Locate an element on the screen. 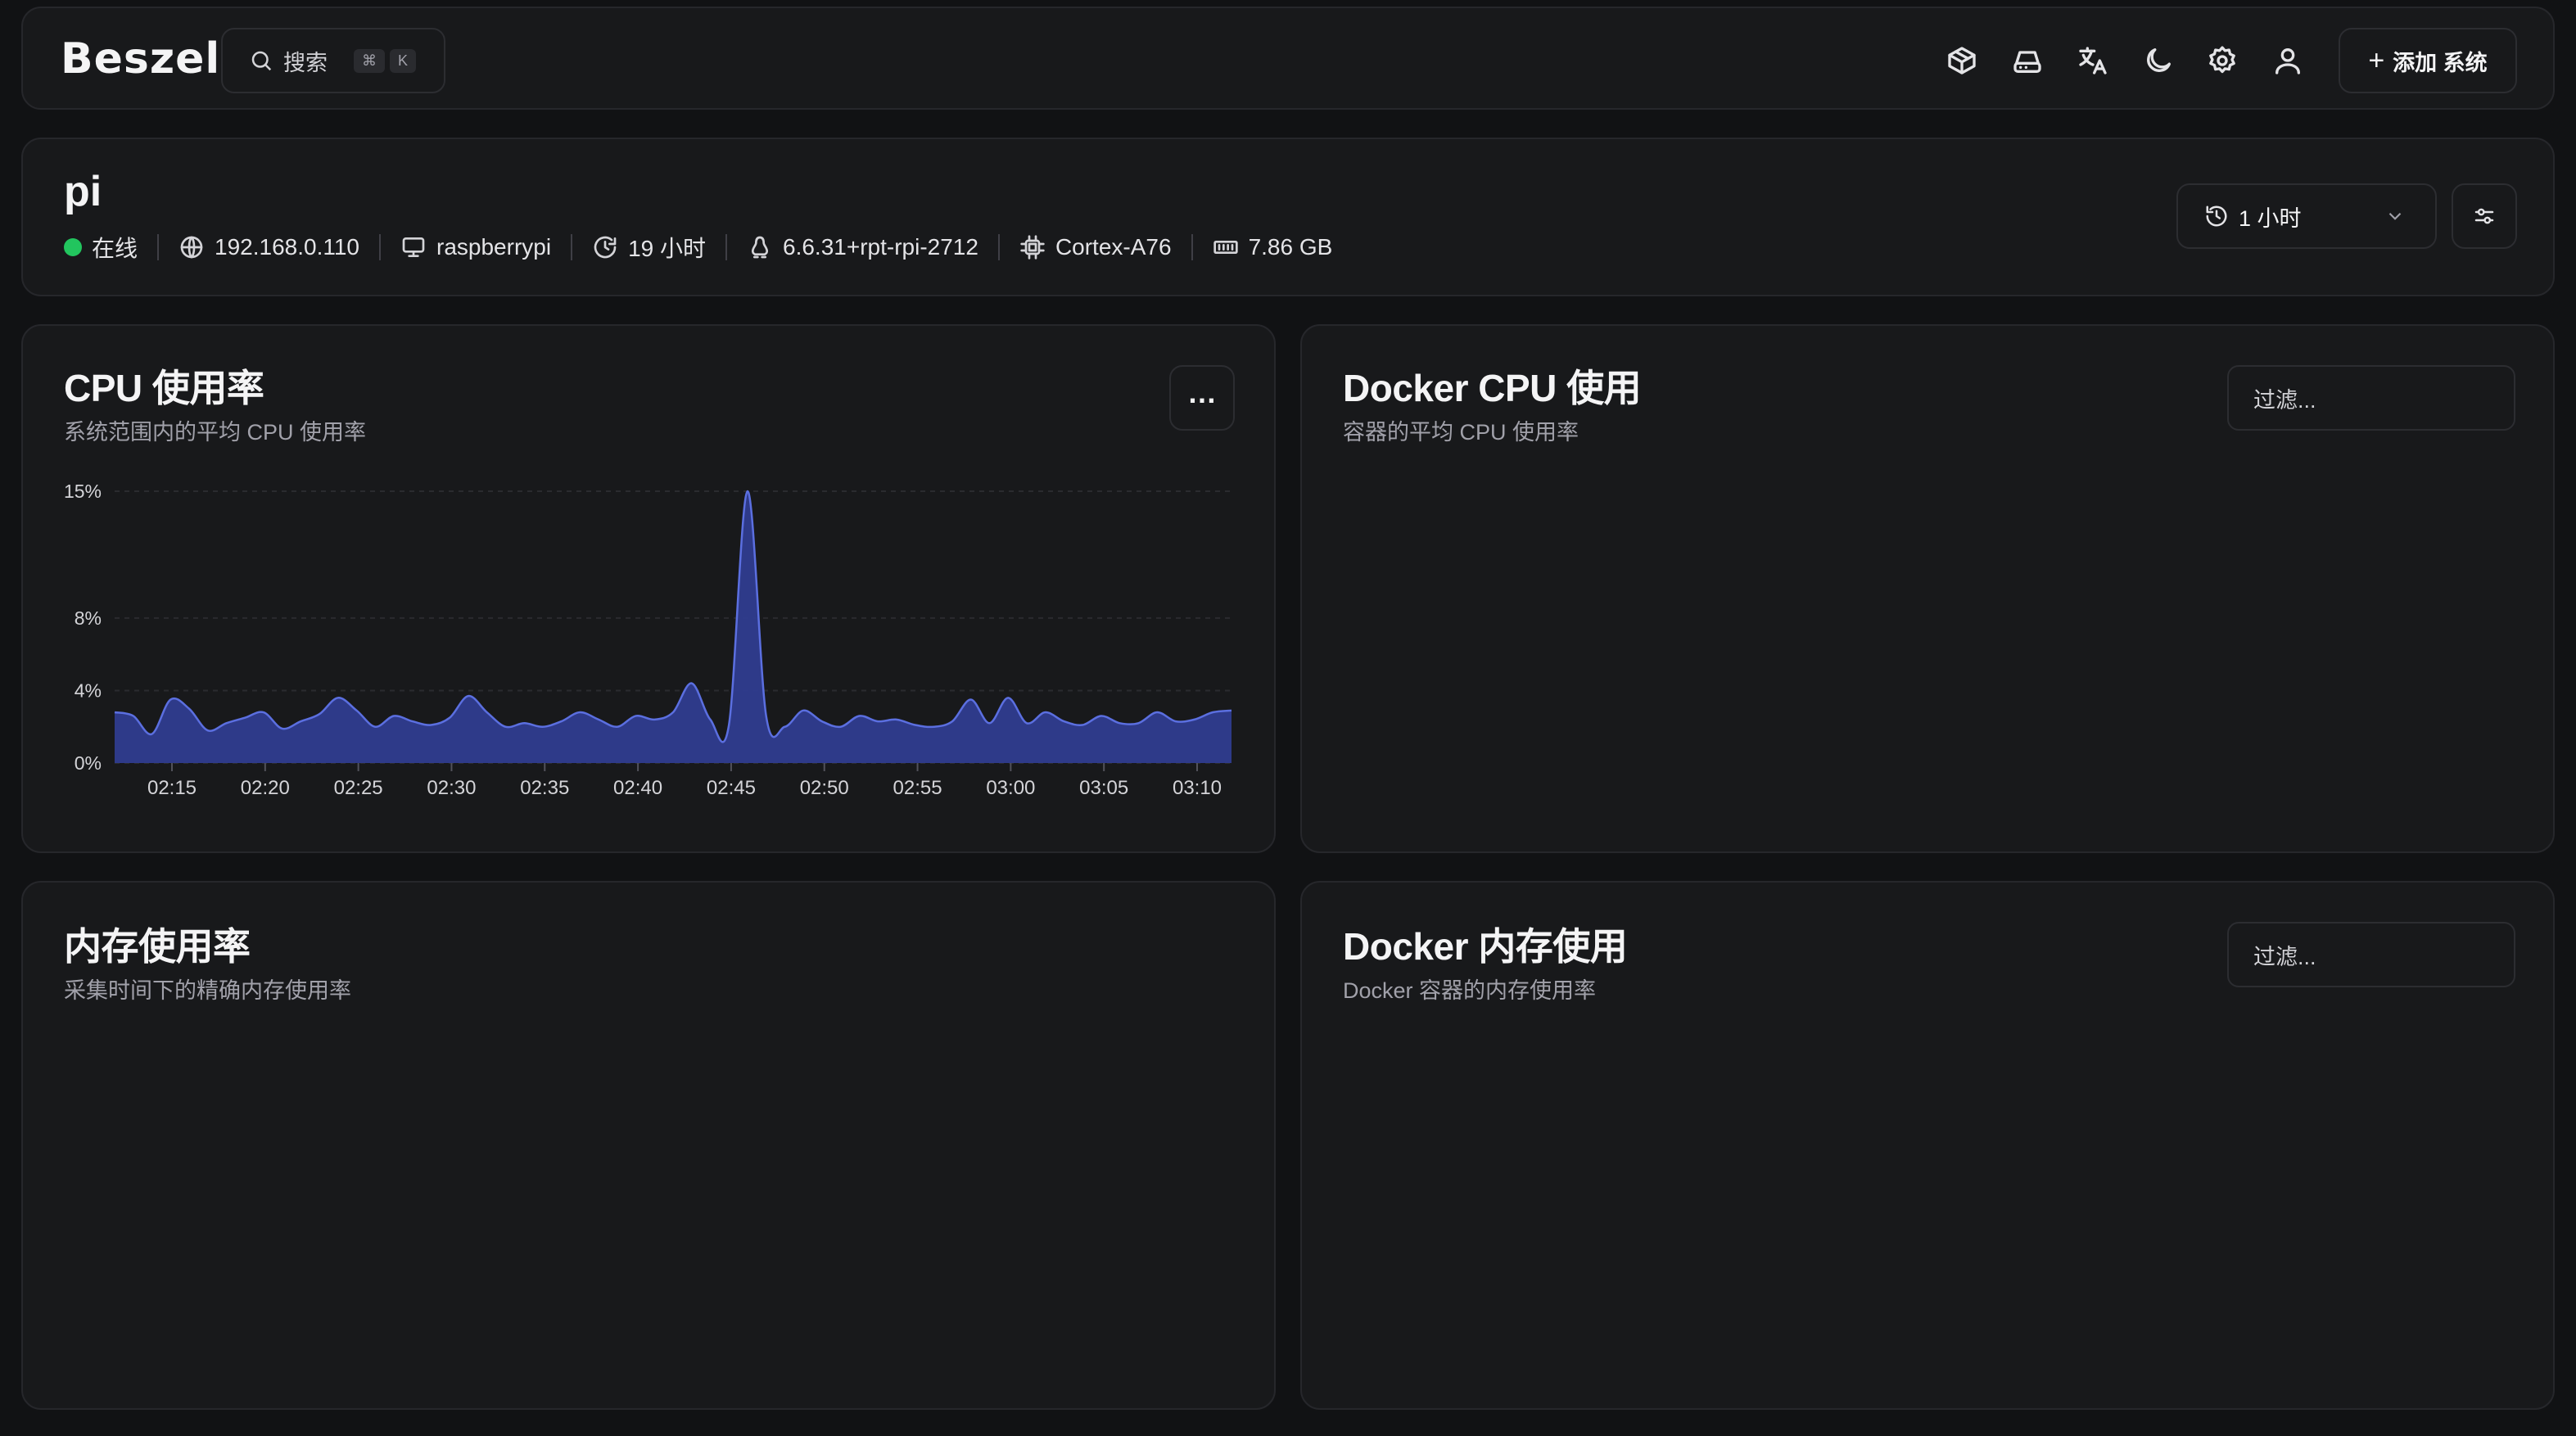  x-tick-label: 02:25 is located at coordinates (358, 788).